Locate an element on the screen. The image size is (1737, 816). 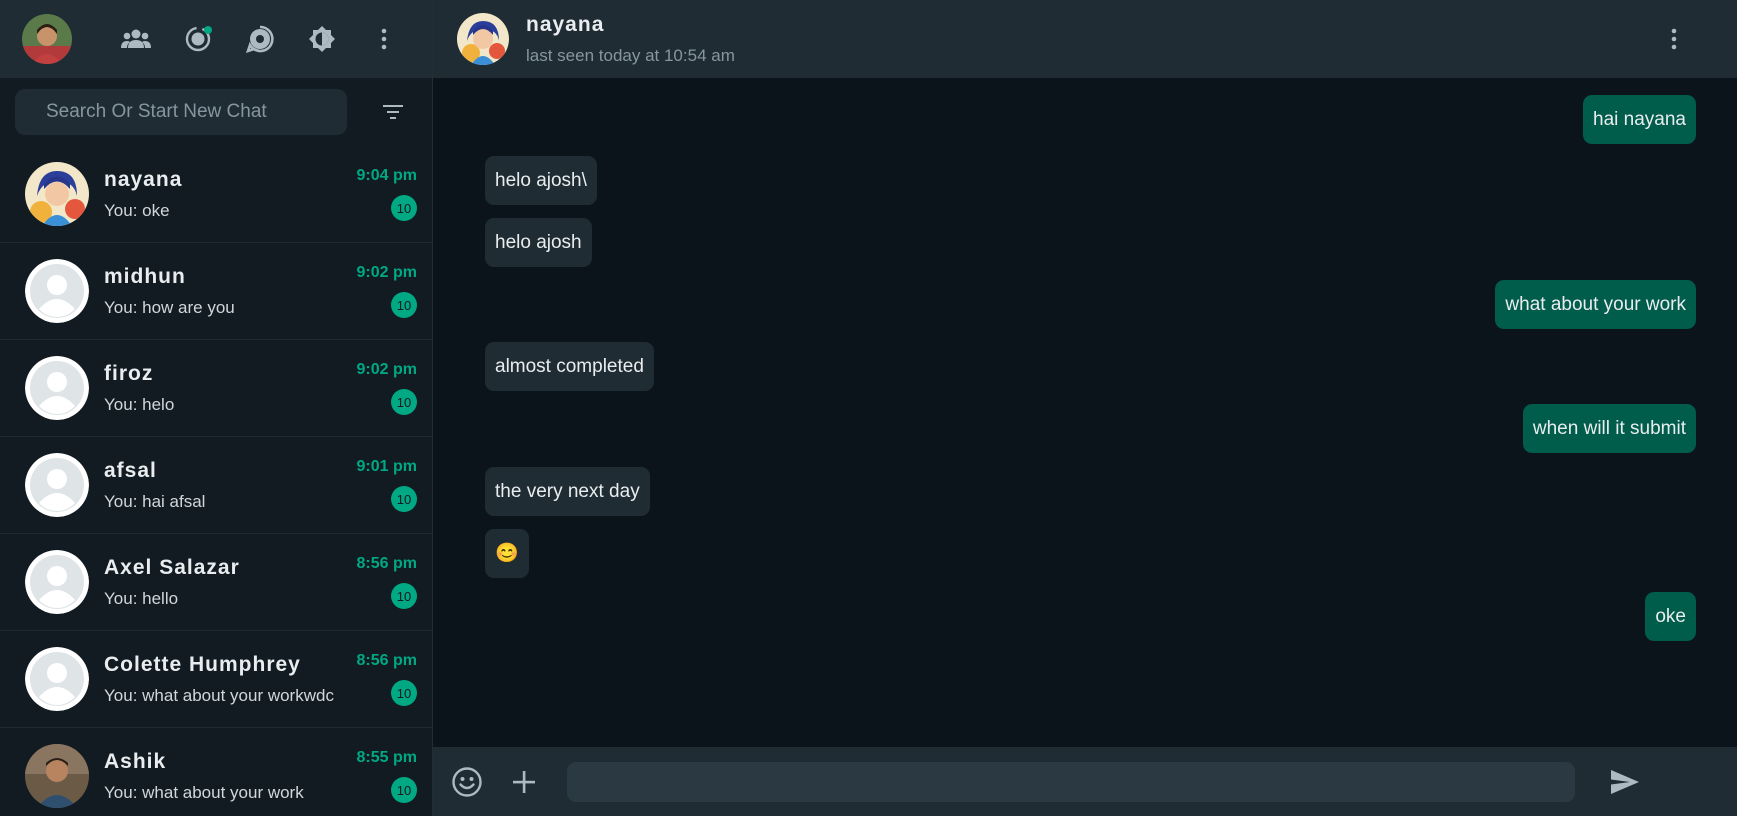
chat-last-message: You: hello is located at coordinates (141, 598).